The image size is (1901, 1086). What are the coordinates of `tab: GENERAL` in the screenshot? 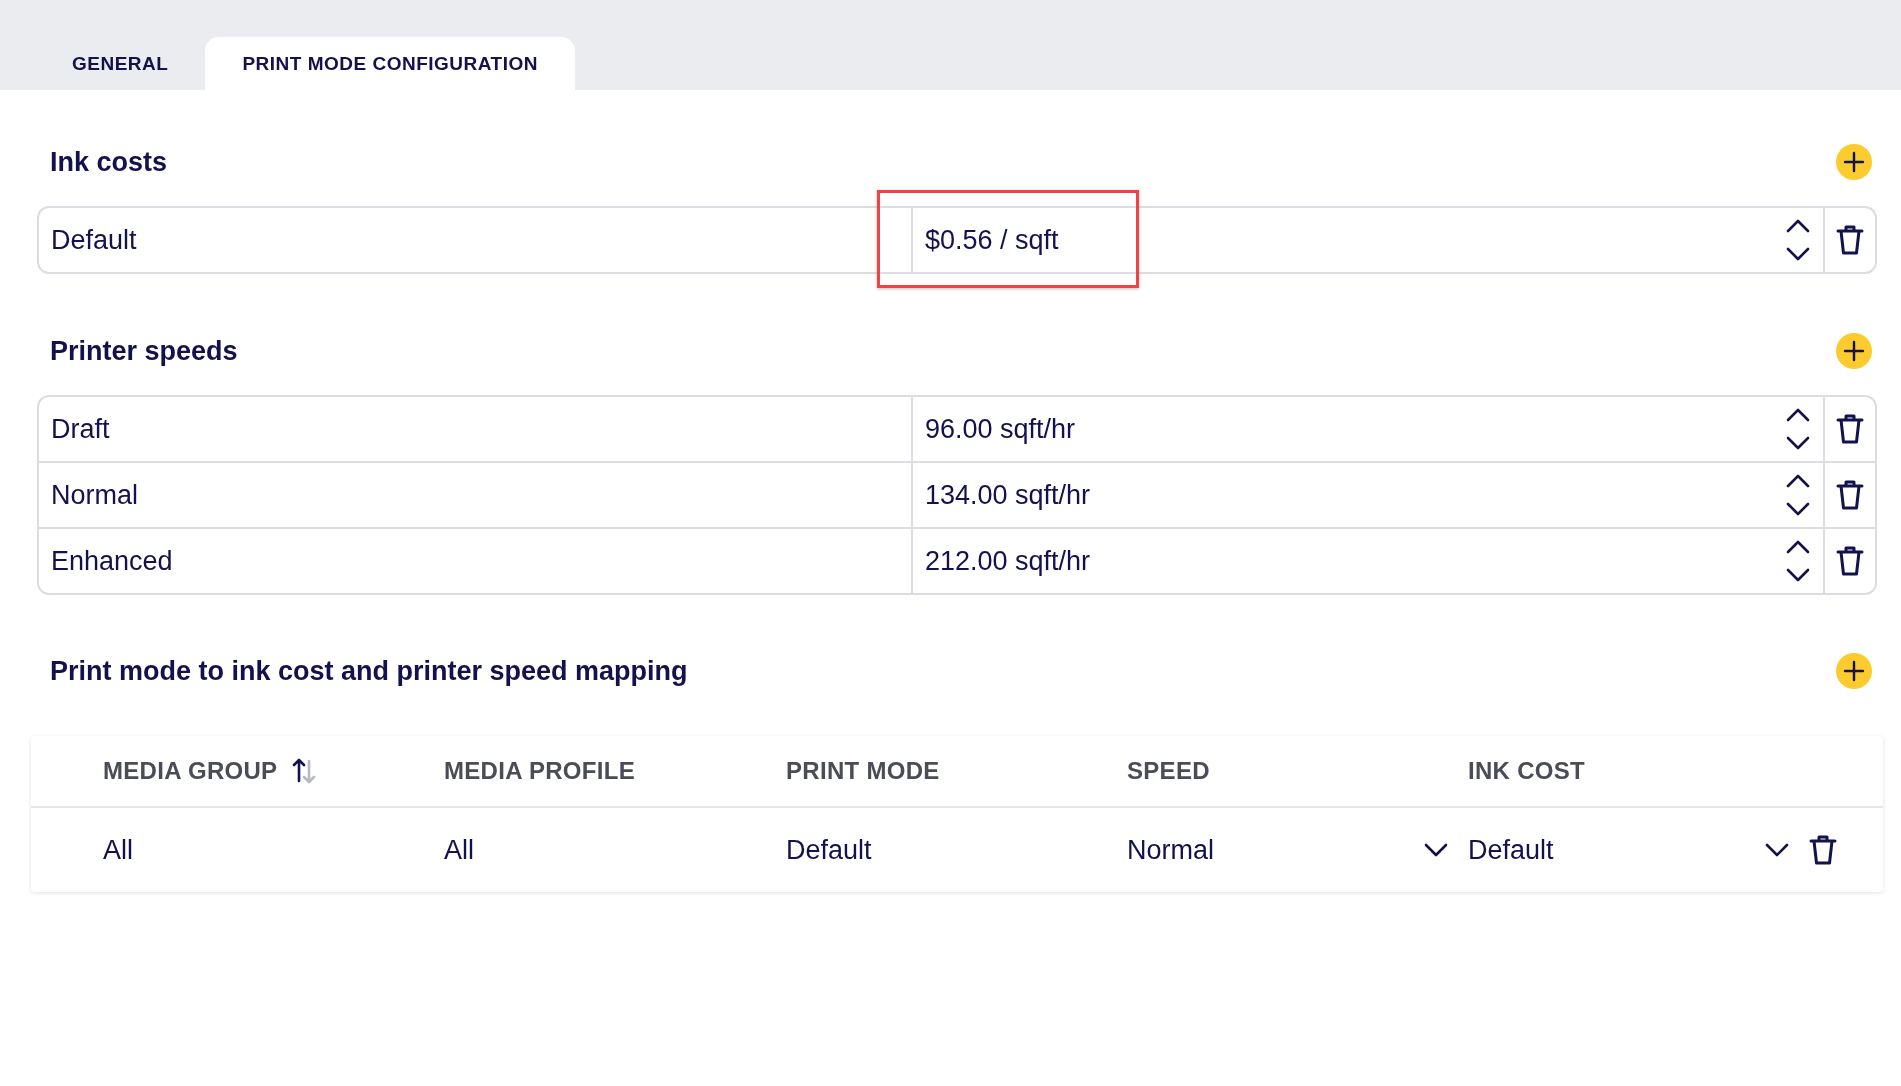 It's located at (120, 63).